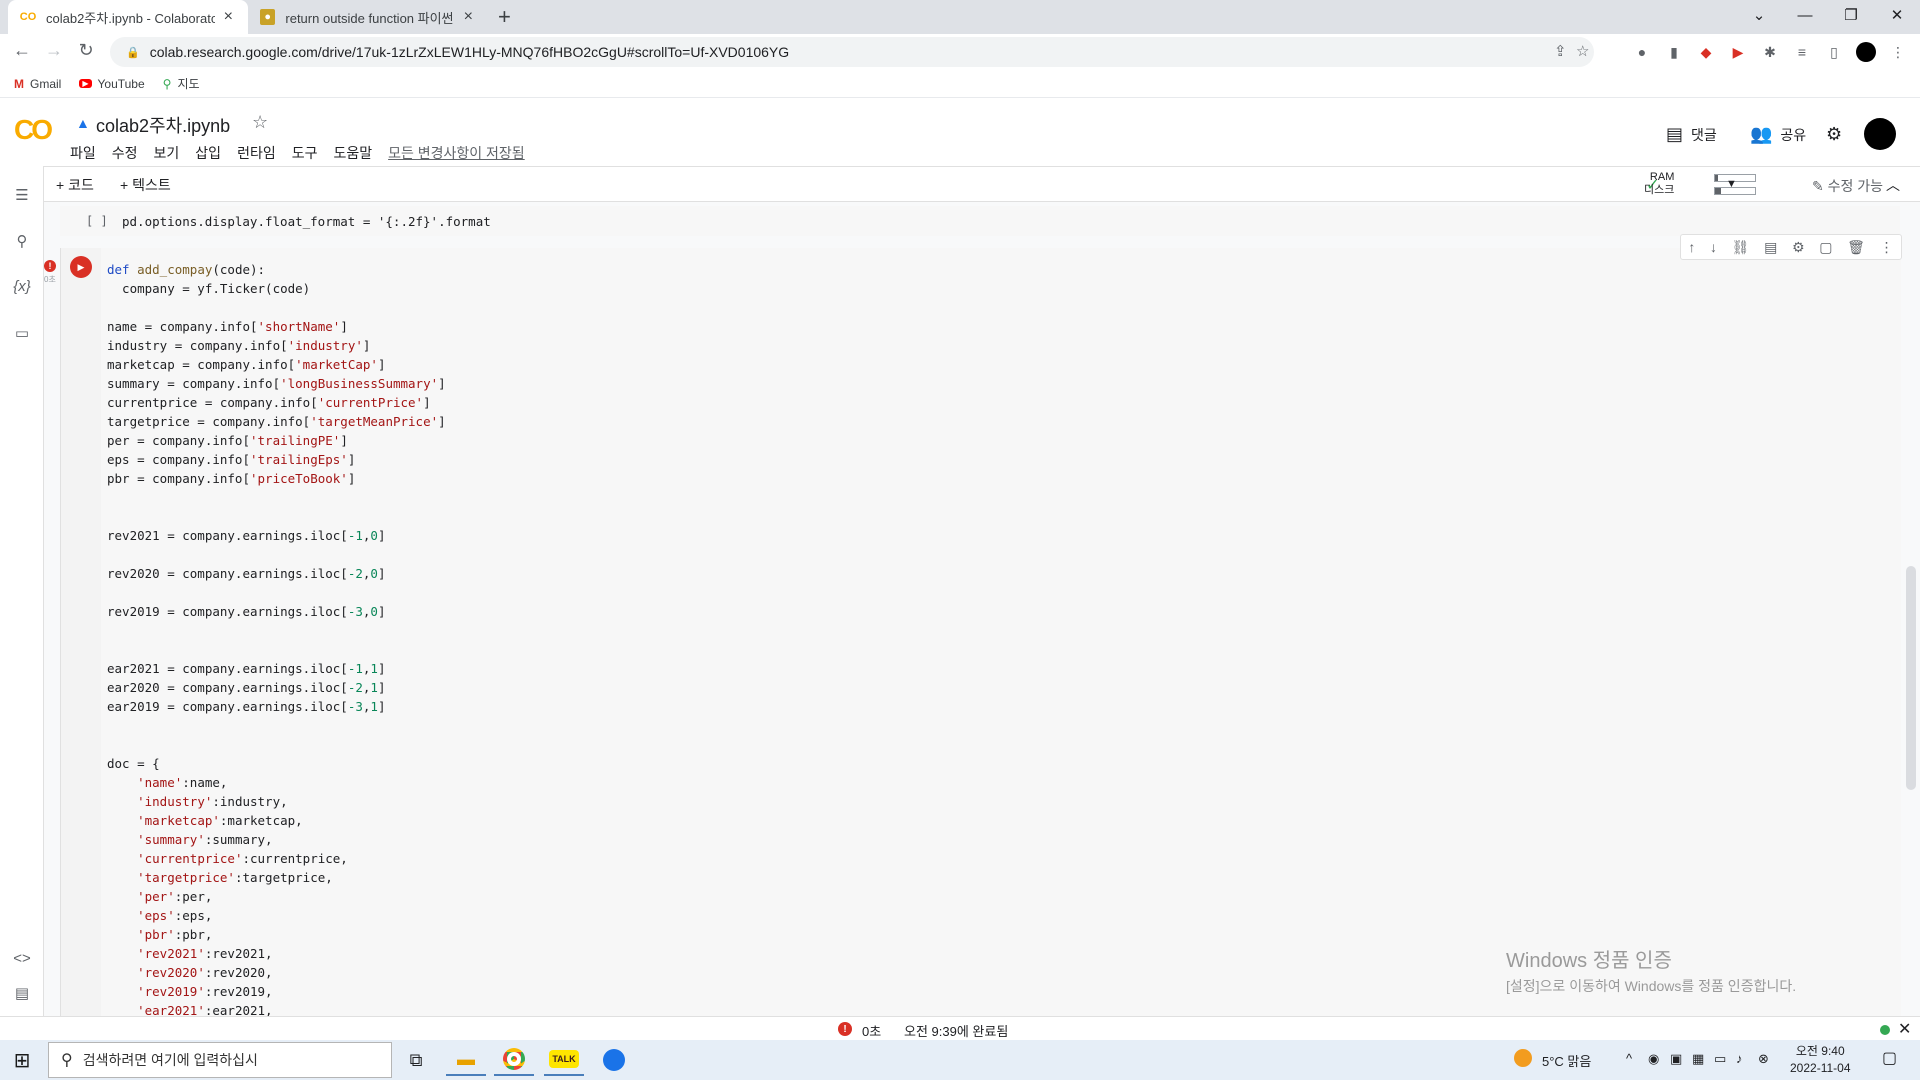 The width and height of the screenshot is (1920, 1080). Describe the element at coordinates (871, 1030) in the screenshot. I see `exec-duration: 0초` at that location.